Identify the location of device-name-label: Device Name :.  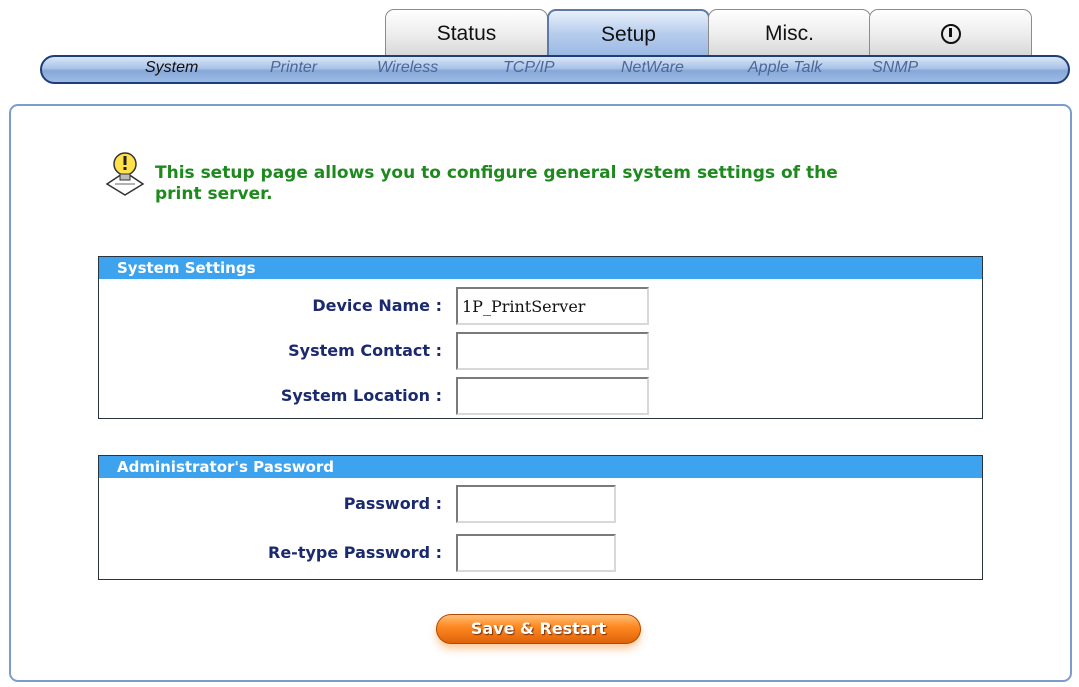
(377, 305).